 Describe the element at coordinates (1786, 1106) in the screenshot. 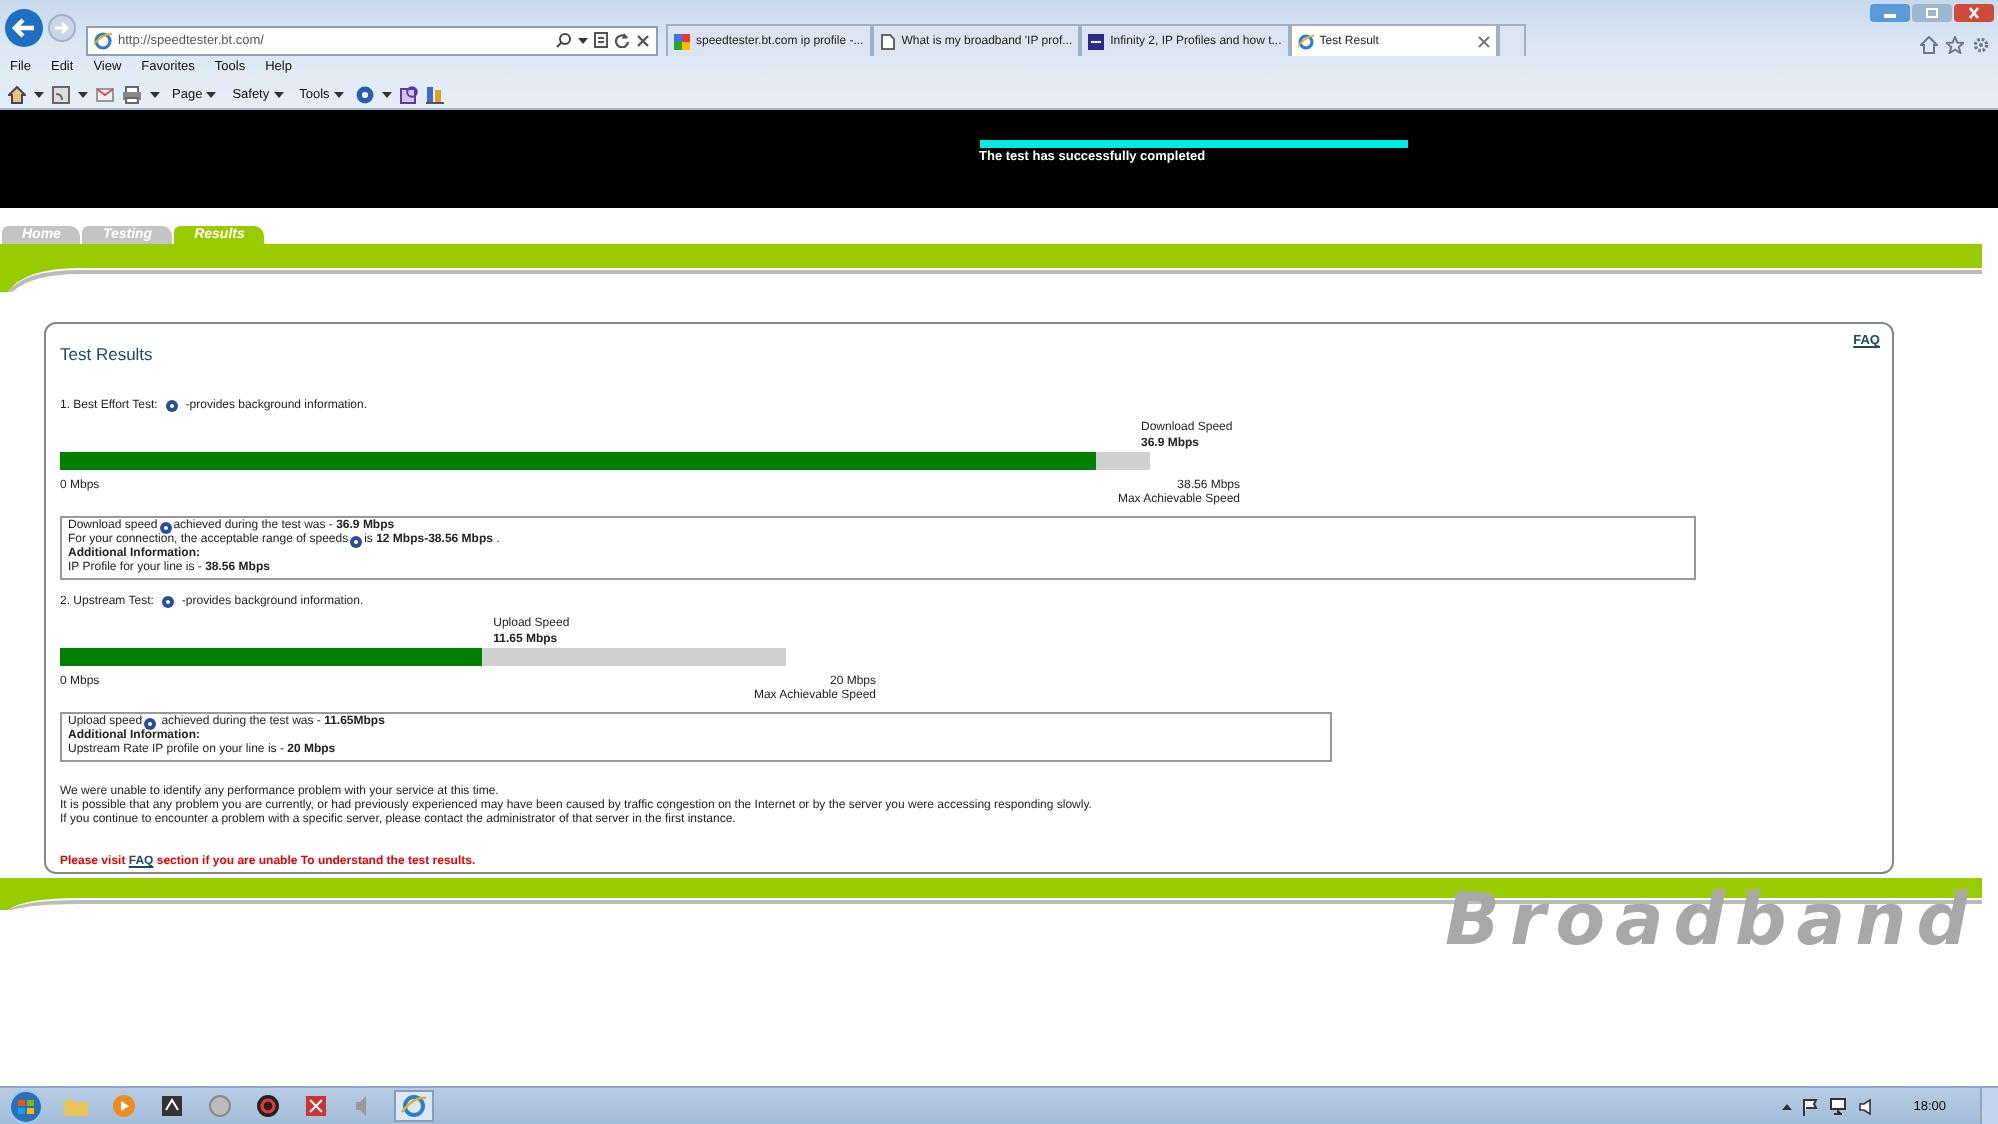

I see `caret-up-icon` at that location.